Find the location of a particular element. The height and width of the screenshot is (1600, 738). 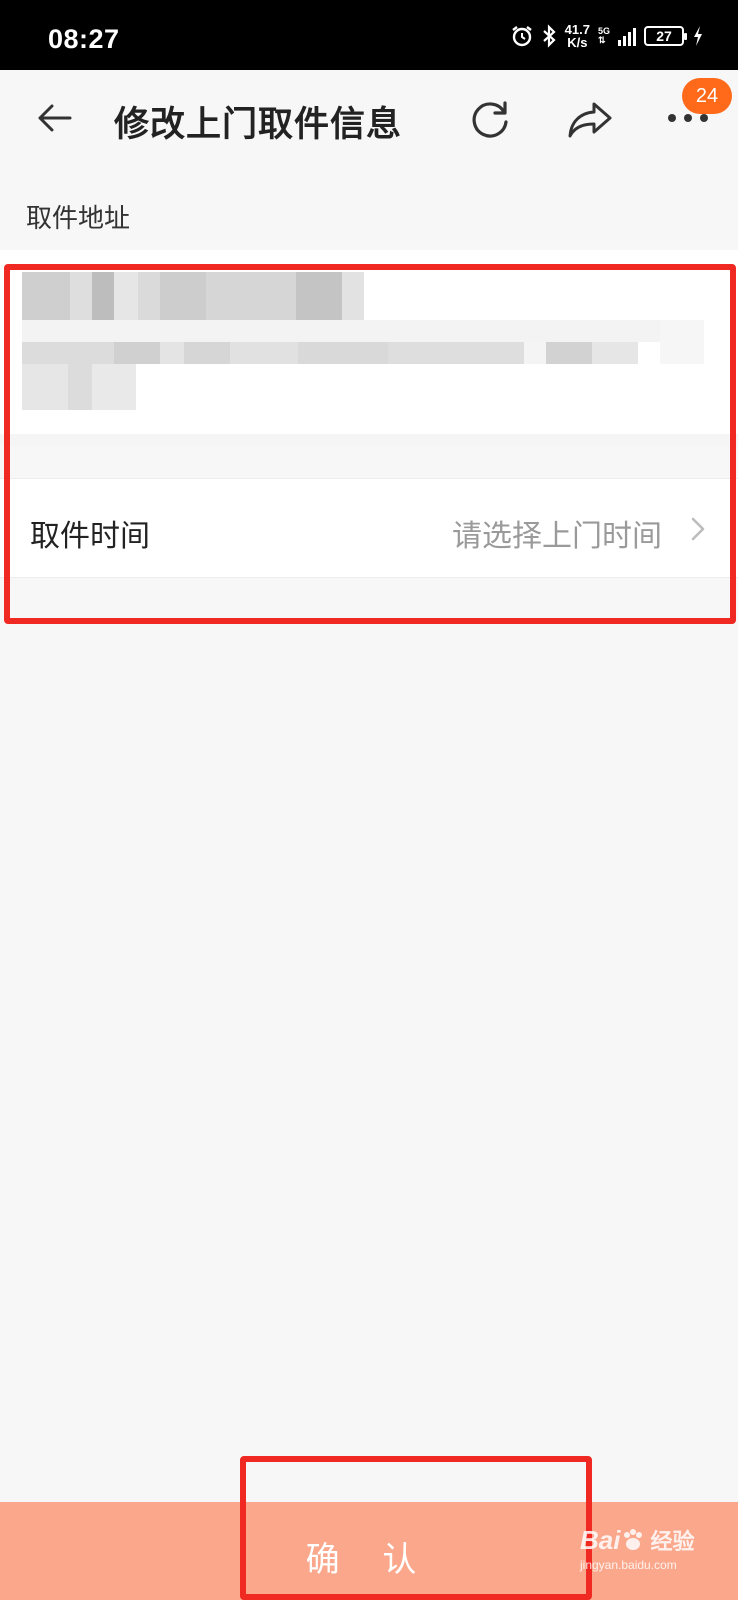

address-section-label: 取件地址 is located at coordinates (78, 219).